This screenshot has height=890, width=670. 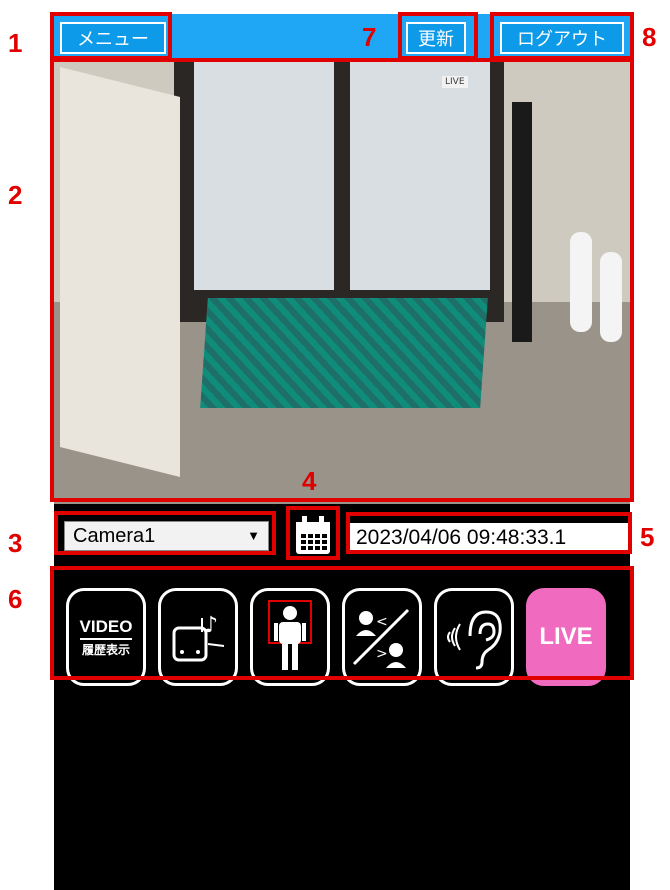 I want to click on annotation-number-1: 1, so click(x=15, y=43).